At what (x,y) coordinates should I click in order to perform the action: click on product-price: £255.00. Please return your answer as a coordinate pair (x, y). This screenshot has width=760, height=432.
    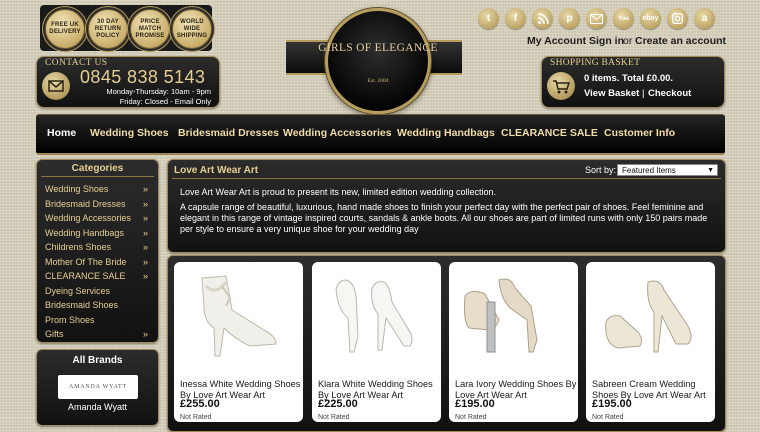
    Looking at the image, I should click on (200, 404).